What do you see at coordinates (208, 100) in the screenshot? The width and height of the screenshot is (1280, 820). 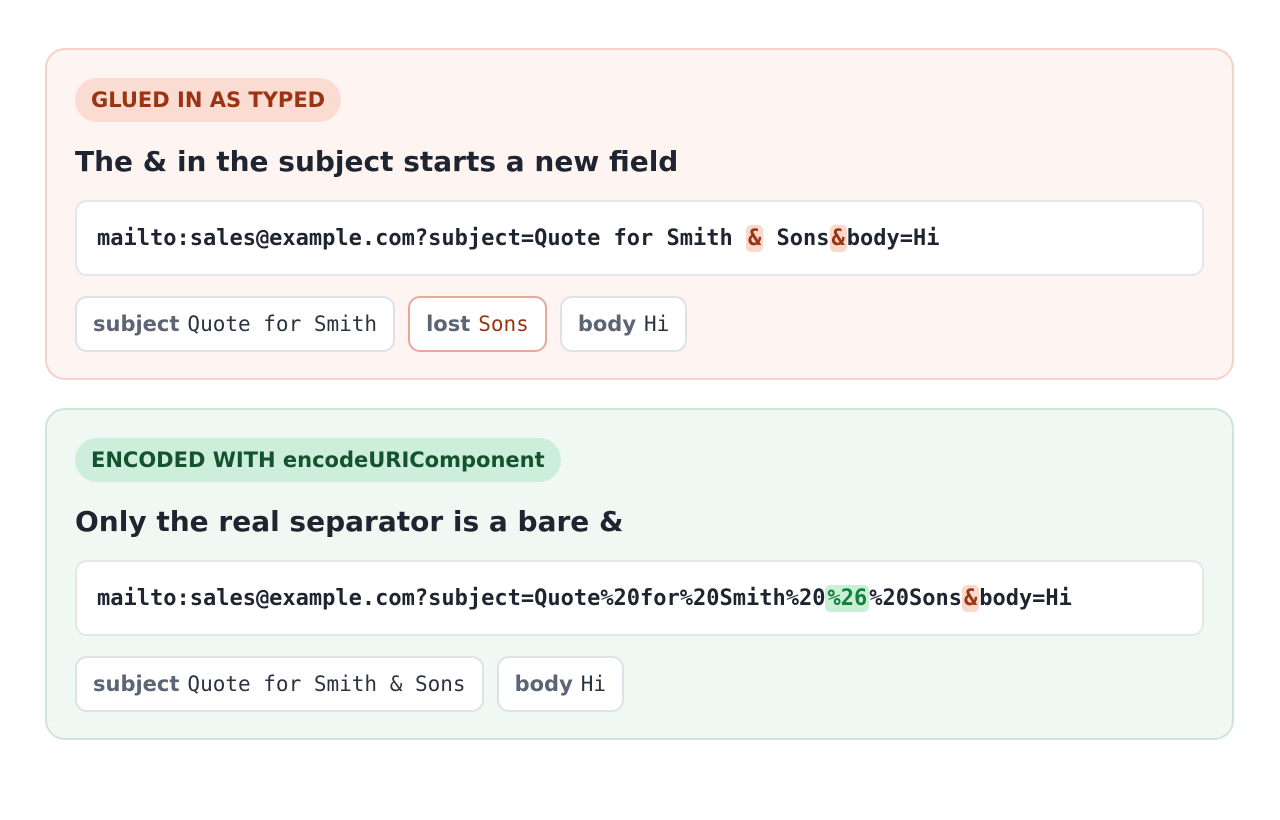 I see `glued-badge: GLUED IN AS TYPED` at bounding box center [208, 100].